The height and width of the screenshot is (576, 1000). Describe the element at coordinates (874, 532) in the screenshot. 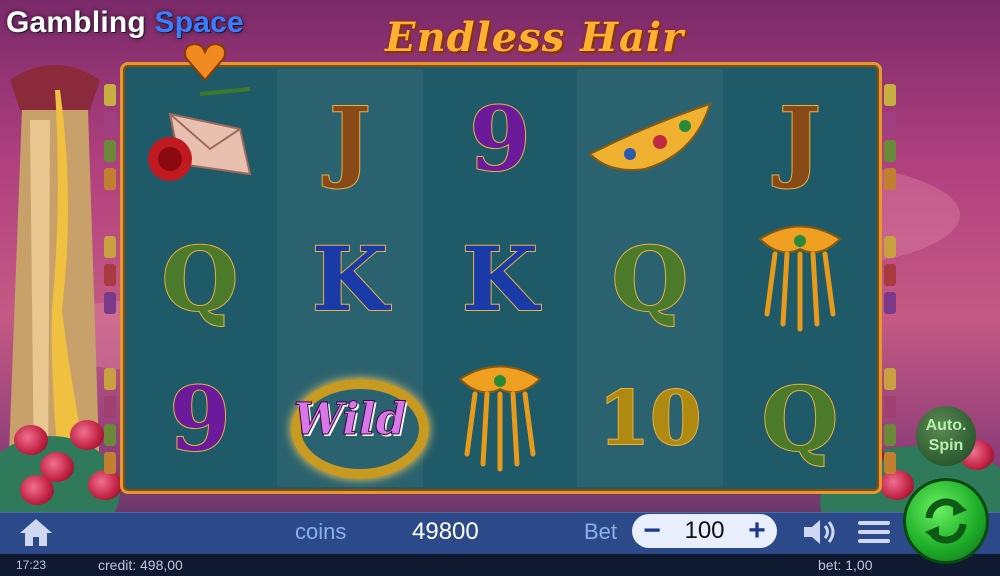

I see `hamburger-menu-icon` at that location.